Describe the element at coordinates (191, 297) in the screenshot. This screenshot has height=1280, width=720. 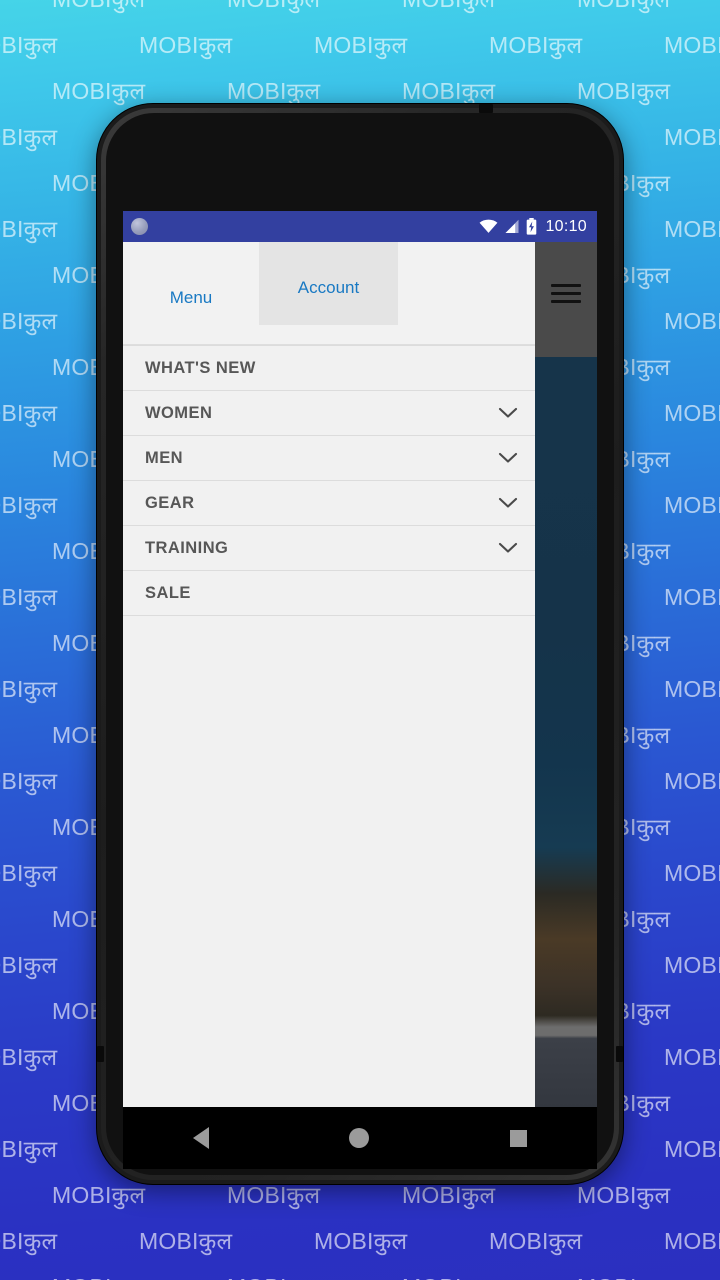
I see `tab-menu-label: Menu` at that location.